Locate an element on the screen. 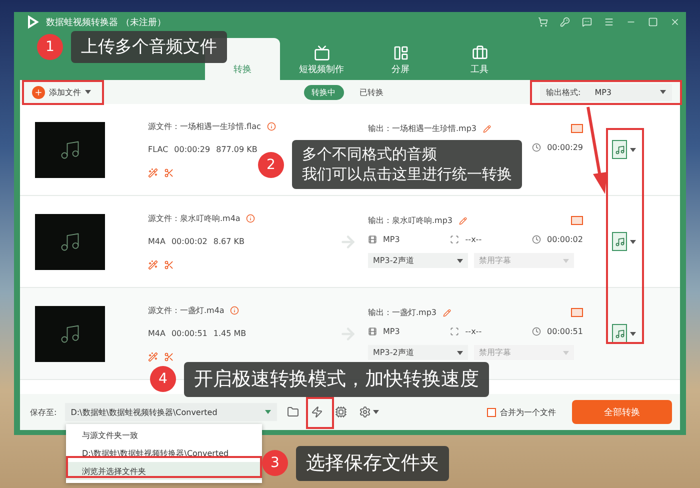 The image size is (700, 488). nav-tab: 工具 is located at coordinates (479, 59).